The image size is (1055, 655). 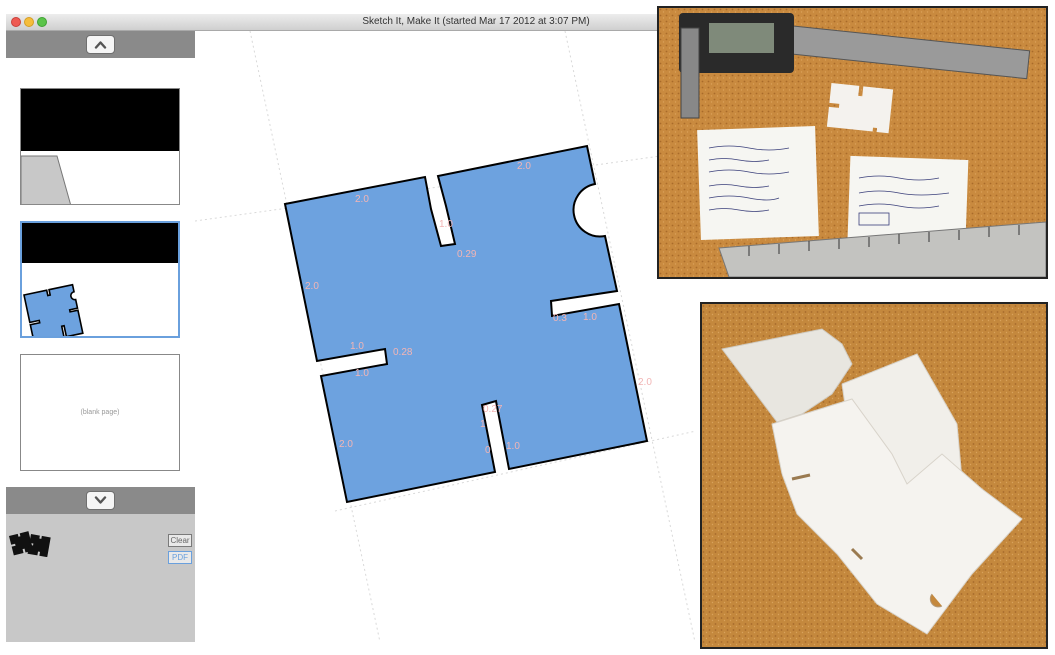 What do you see at coordinates (46, 179) in the screenshot?
I see `thumbnail-grey-shape` at bounding box center [46, 179].